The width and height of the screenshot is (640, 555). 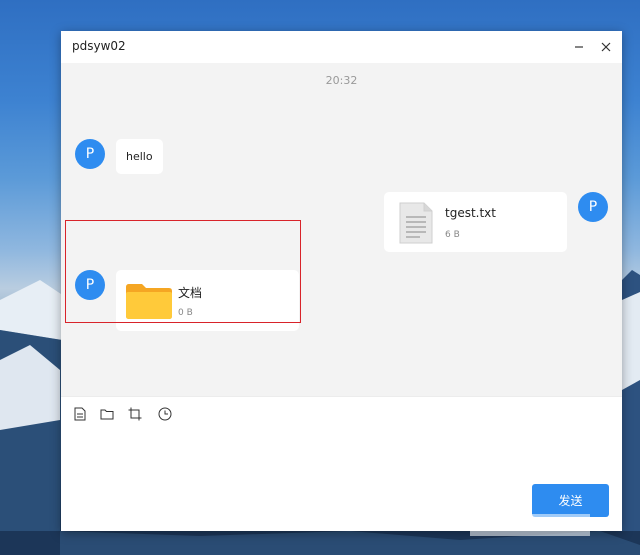 I want to click on history-button, so click(x=165, y=414).